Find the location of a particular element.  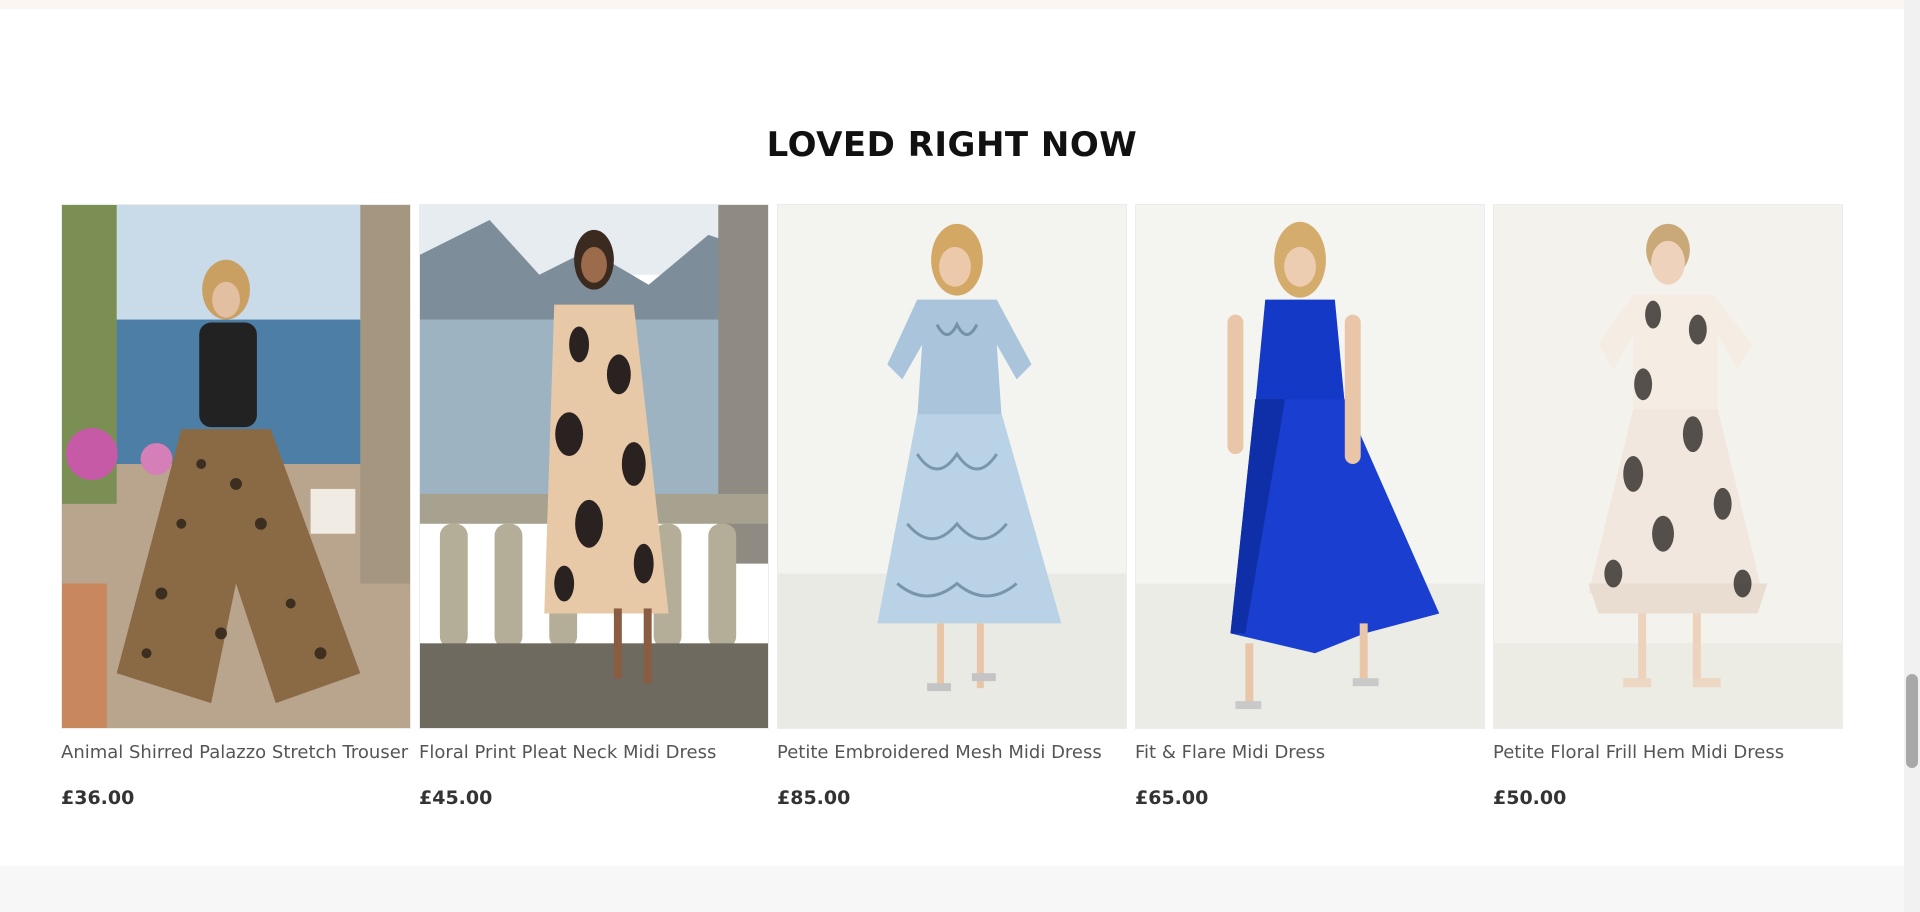

product-name: Animal Shirred Palazzo Stretch Trouser is located at coordinates (236, 752).